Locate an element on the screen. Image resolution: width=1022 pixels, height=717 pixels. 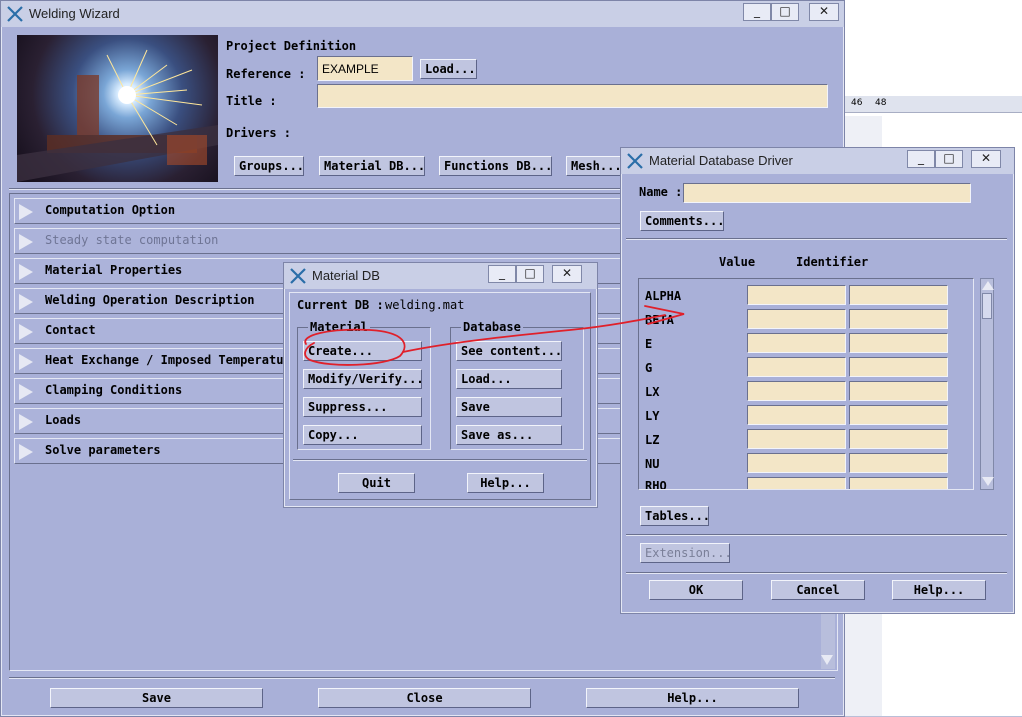
sections-scrollbar is located at coordinates (828, 640).